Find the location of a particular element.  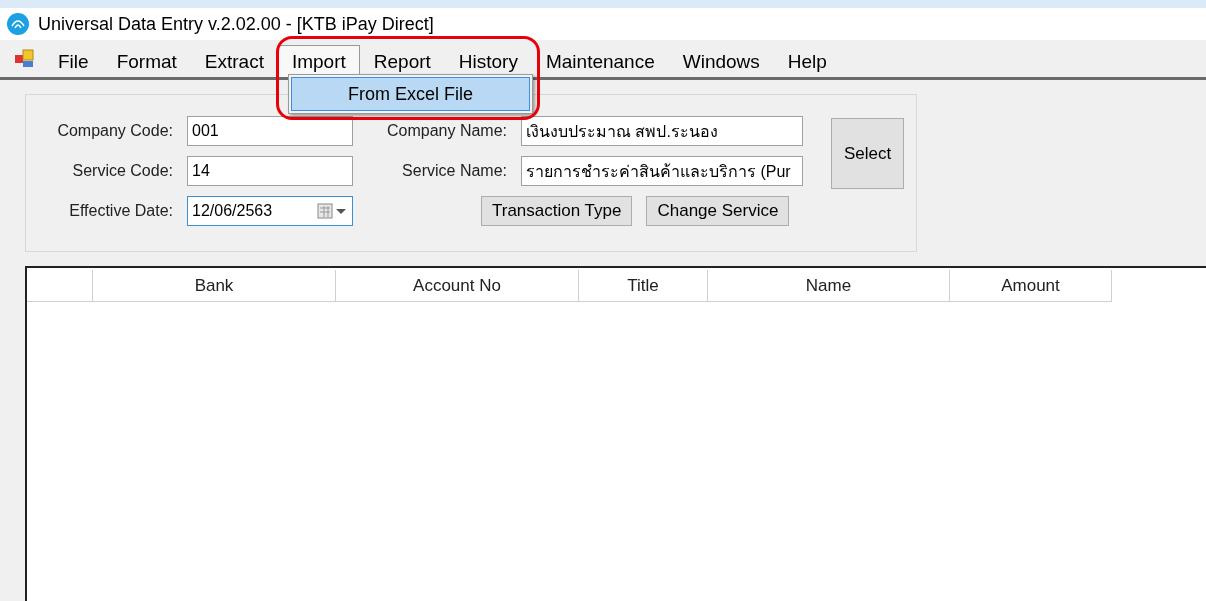

column-header: Title is located at coordinates (643, 286).